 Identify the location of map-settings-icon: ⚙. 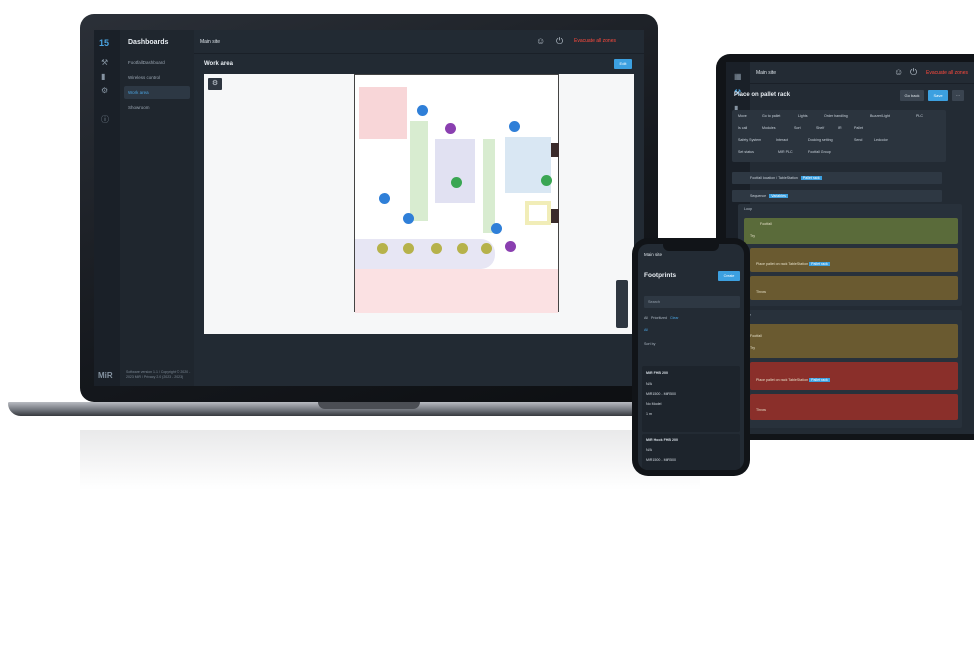
(215, 84).